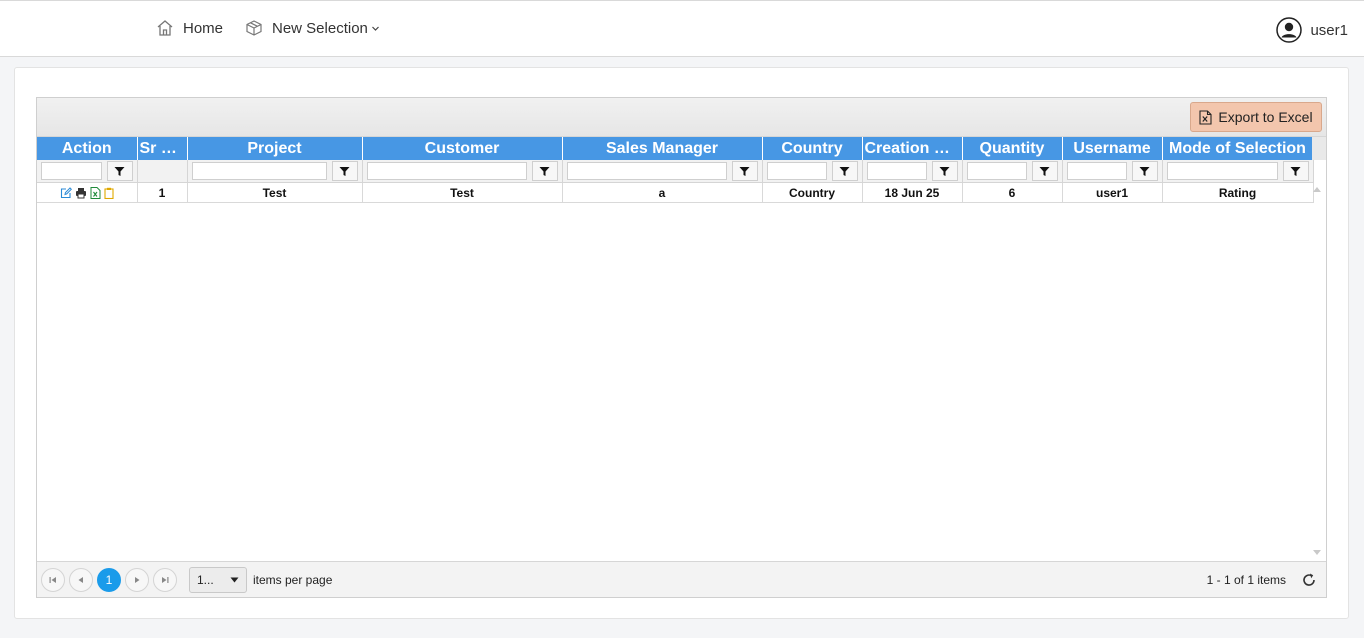 The image size is (1364, 638). I want to click on page-number-button: 1, so click(109, 579).